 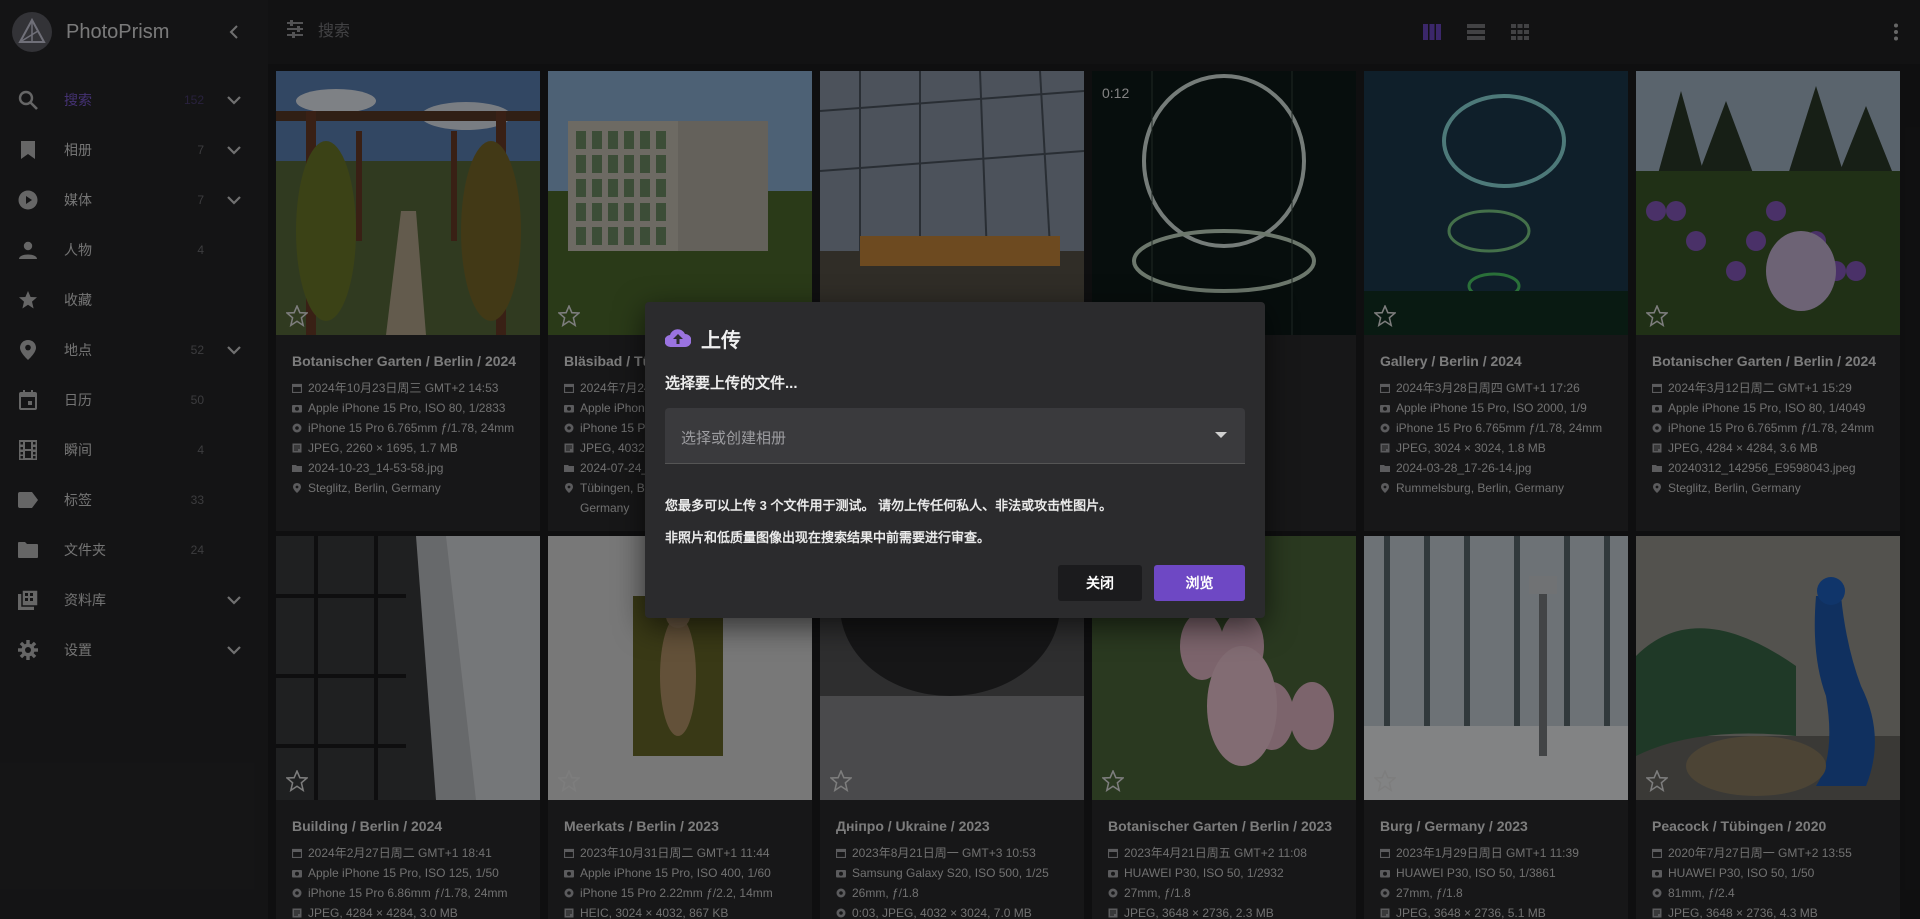 I want to click on dialog-header: 上传, so click(x=703, y=338).